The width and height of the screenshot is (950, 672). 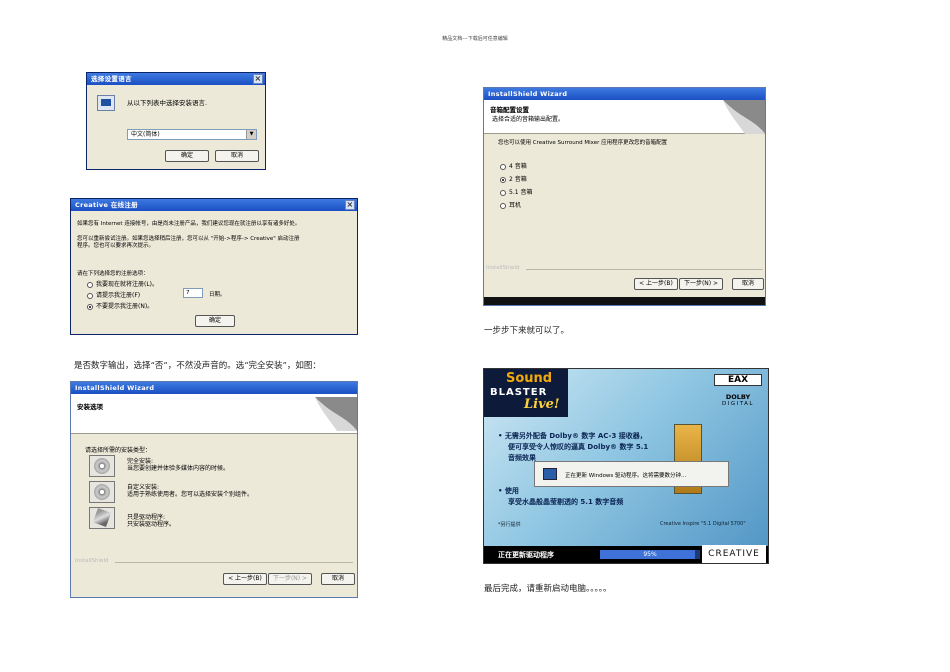 I want to click on status-text: 正在更新驱动程序, so click(x=526, y=555).